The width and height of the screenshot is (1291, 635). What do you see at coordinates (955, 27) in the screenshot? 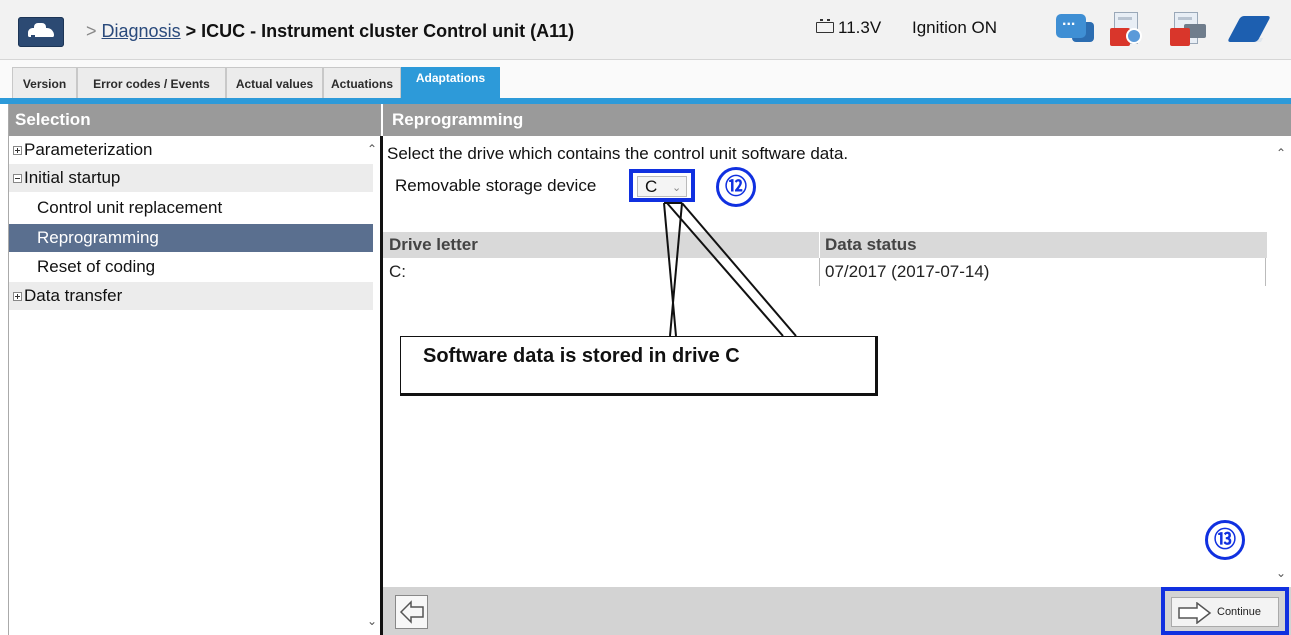
I see `ignition-status: Ignition ON` at bounding box center [955, 27].